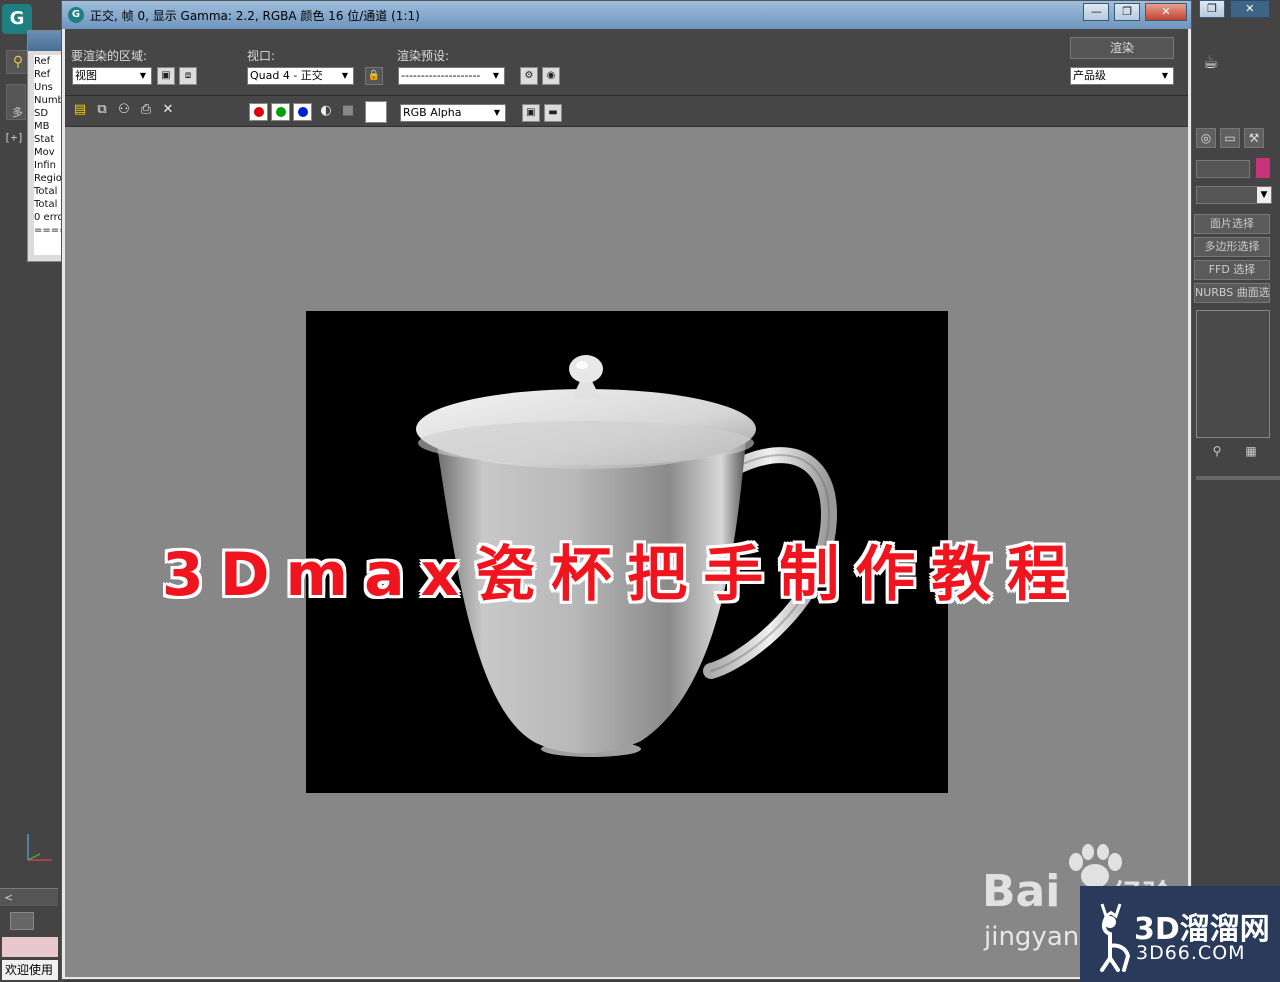  I want to click on lock-icon: 🔒, so click(374, 76).